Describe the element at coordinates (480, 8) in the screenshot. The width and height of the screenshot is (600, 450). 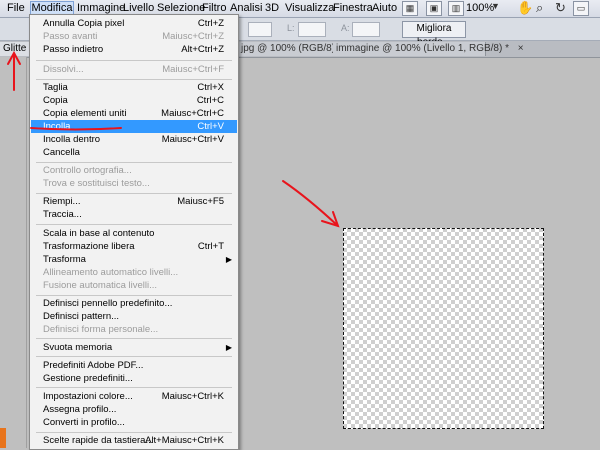
I see `zoom-level: 100%` at that location.